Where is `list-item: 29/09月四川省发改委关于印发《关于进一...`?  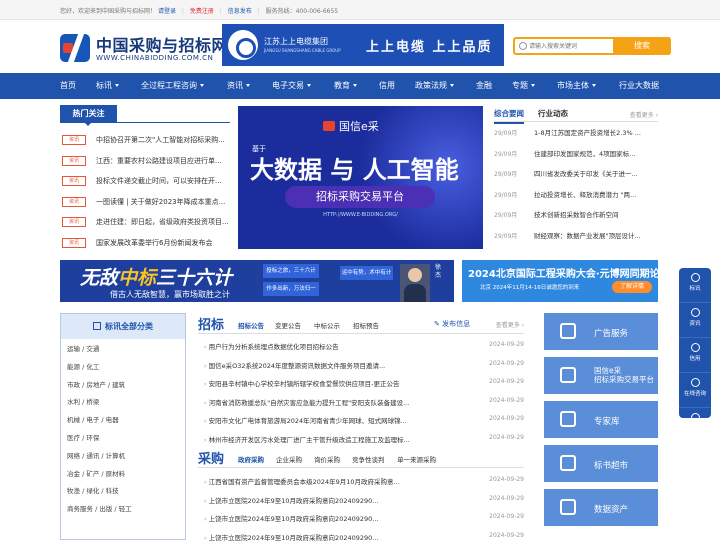
list-item: 29/09月四川省发改委关于印发《关于进一... is located at coordinates (576, 173).